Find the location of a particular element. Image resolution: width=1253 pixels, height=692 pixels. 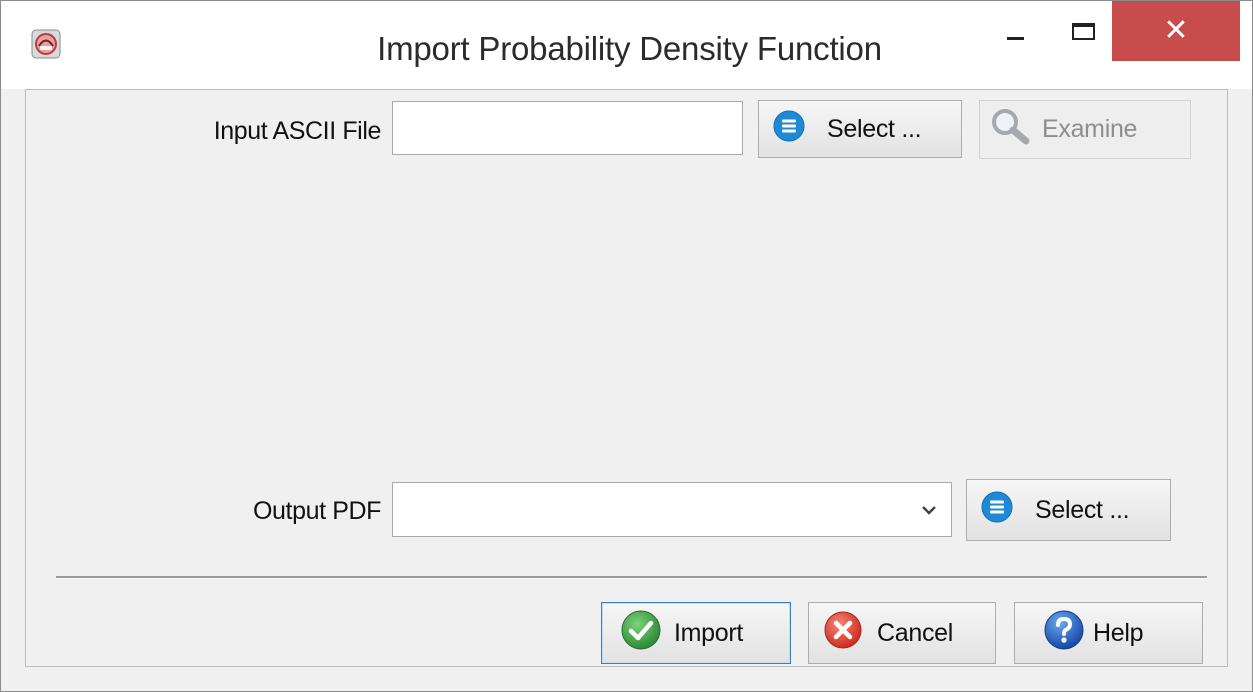

question-mark-icon is located at coordinates (1064, 633).